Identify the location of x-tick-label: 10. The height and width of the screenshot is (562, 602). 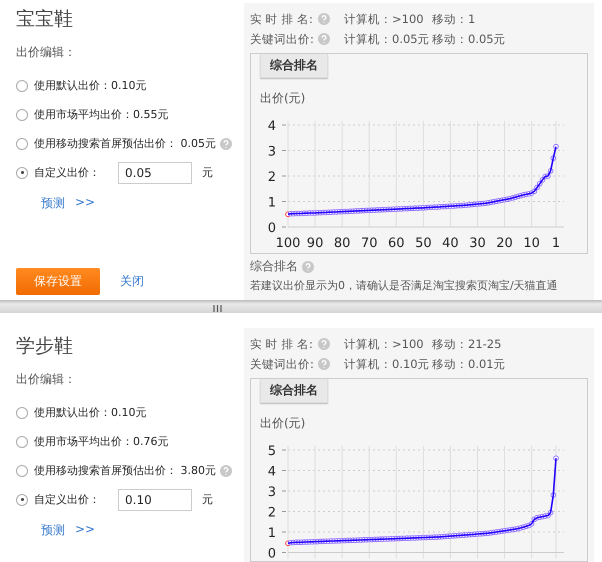
(531, 243).